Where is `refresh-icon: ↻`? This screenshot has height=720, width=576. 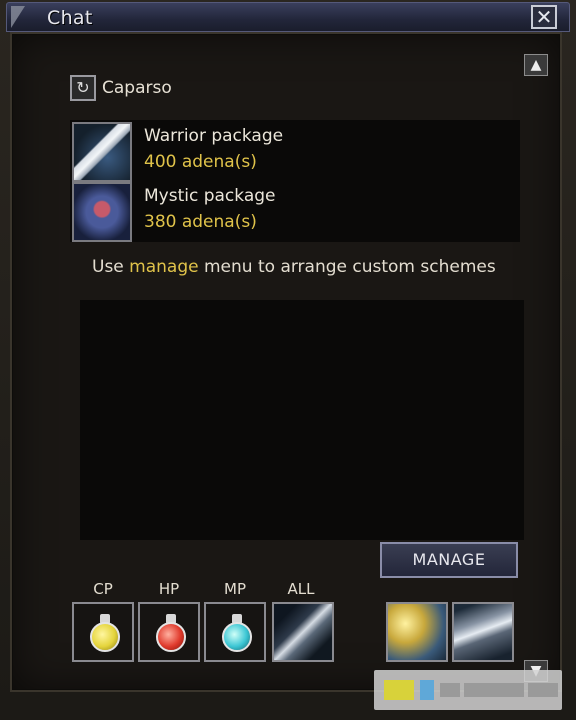 refresh-icon: ↻ is located at coordinates (83, 88).